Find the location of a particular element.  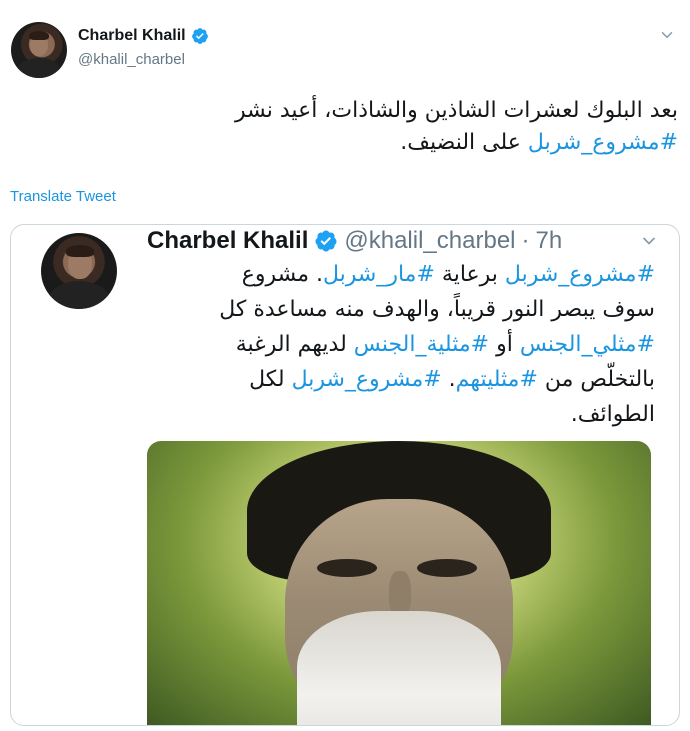

hashtag-link: #مثلي_الجنس is located at coordinates (587, 344).